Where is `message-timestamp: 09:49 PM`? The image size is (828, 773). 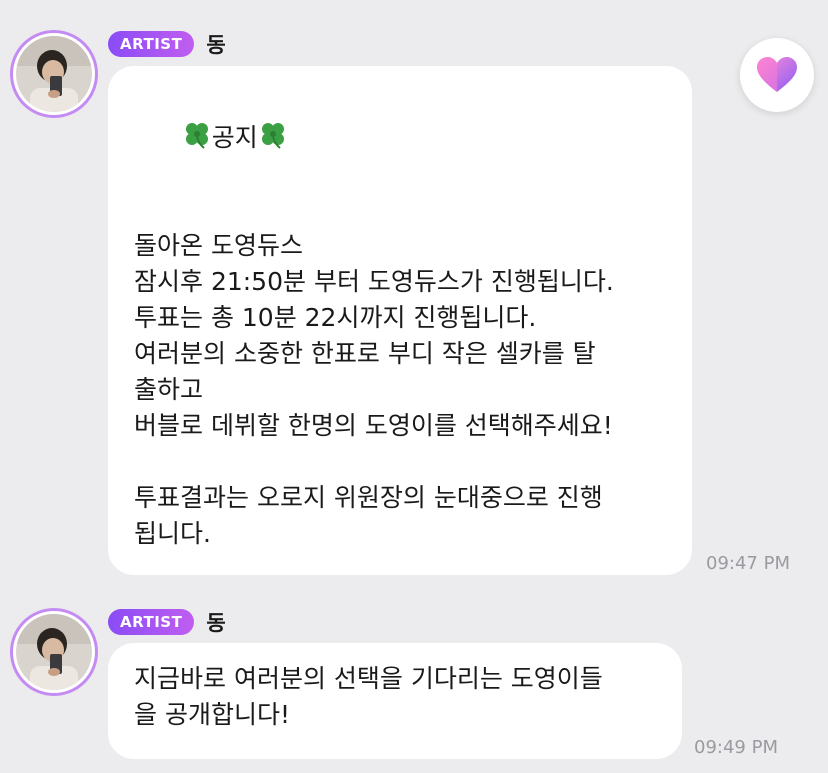
message-timestamp: 09:49 PM is located at coordinates (736, 747).